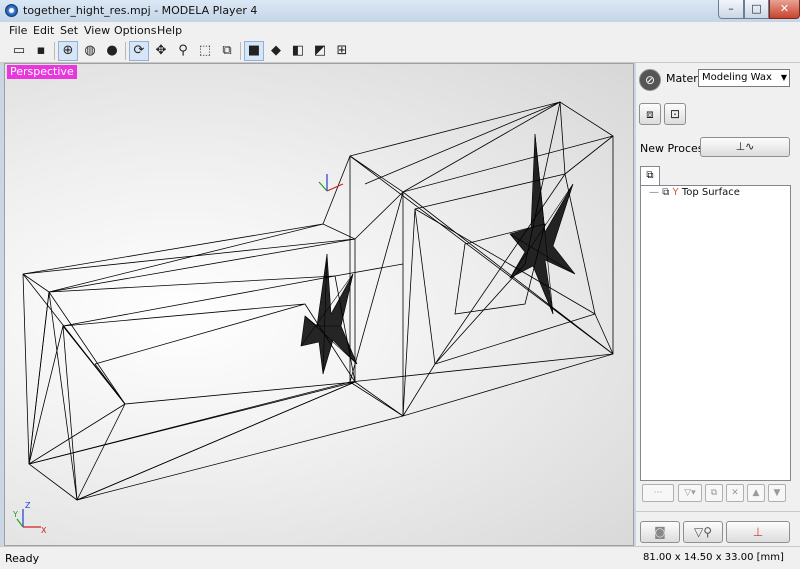 The width and height of the screenshot is (800, 569). What do you see at coordinates (756, 9) in the screenshot?
I see `maximize-button: □` at bounding box center [756, 9].